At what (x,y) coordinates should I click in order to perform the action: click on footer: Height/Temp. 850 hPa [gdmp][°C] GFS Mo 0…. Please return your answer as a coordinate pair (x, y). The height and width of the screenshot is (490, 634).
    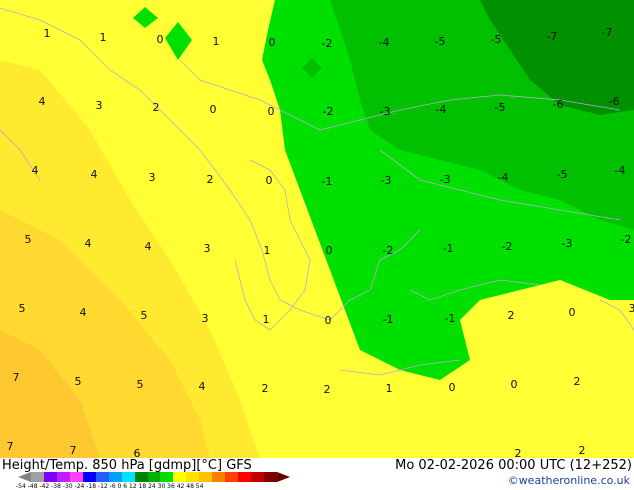
    Looking at the image, I should click on (317, 474).